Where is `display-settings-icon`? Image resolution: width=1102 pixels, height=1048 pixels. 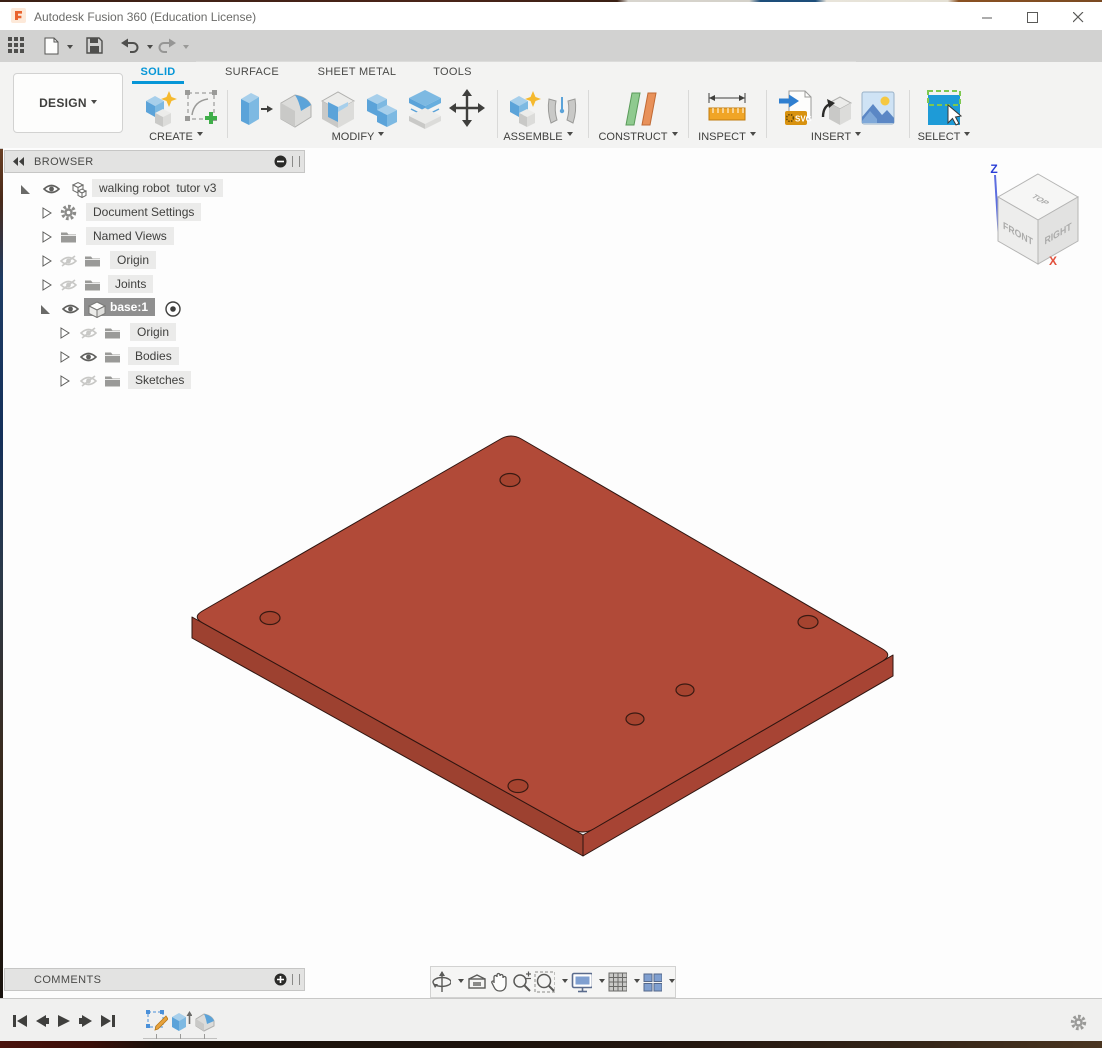 display-settings-icon is located at coordinates (581, 982).